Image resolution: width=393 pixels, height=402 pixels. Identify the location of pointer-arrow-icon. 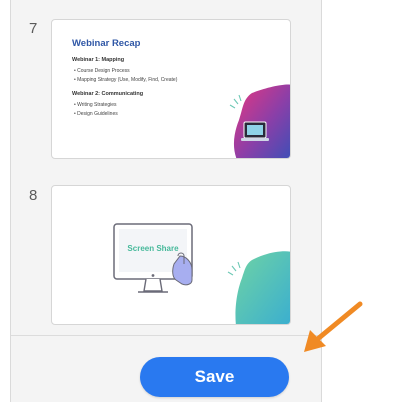
(333, 326).